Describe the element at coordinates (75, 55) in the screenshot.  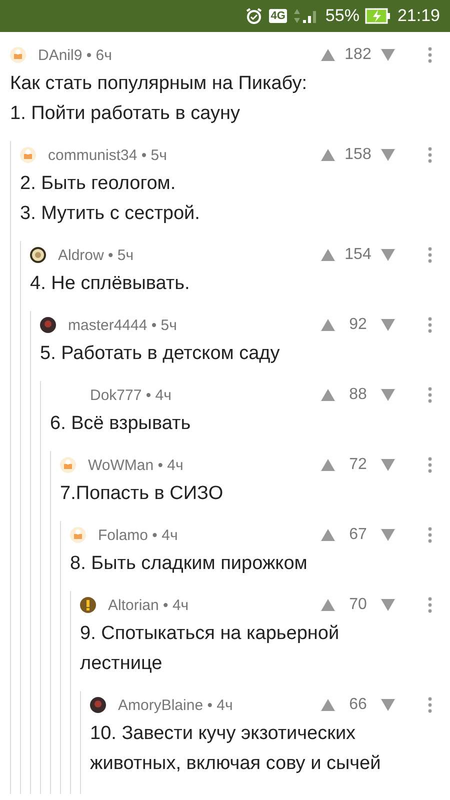
I see `author-meta: DAnil9 • 6ч` at that location.